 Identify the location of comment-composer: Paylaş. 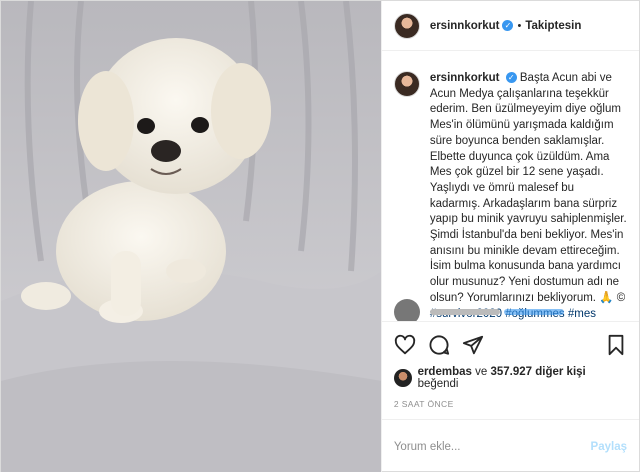
(510, 445).